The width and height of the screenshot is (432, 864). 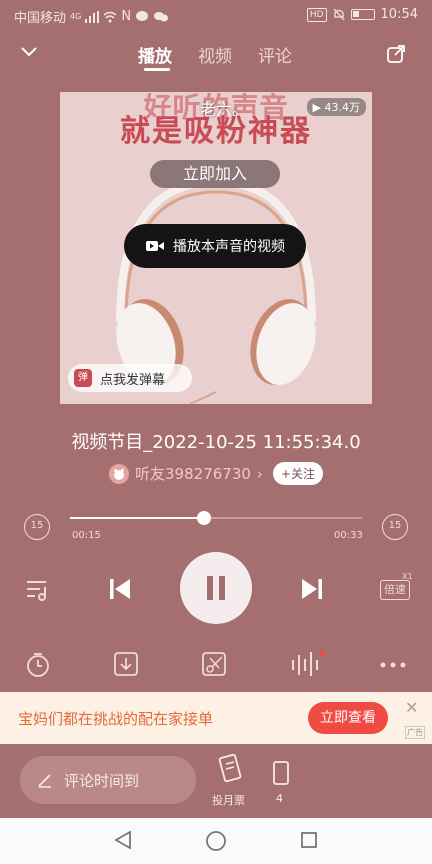 What do you see at coordinates (342, 107) in the screenshot?
I see `play-count-value: 43.4万` at bounding box center [342, 107].